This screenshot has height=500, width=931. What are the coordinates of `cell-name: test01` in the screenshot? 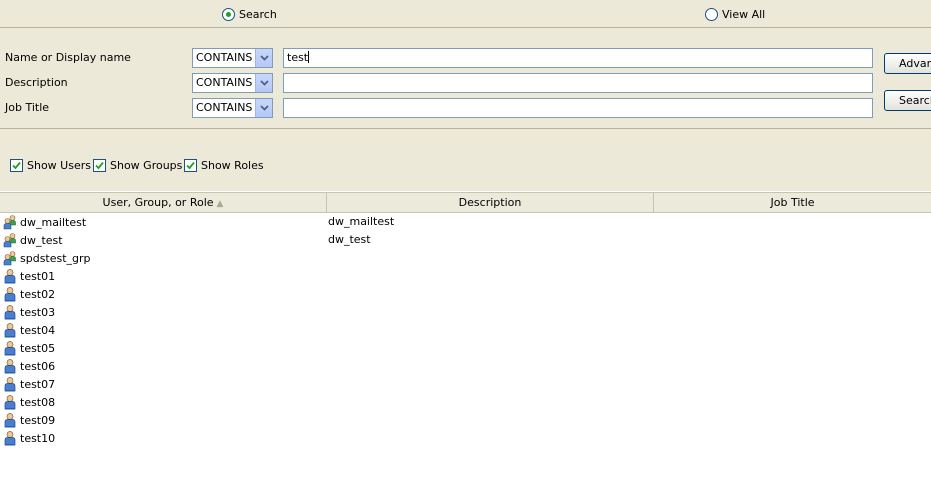 It's located at (28, 276).